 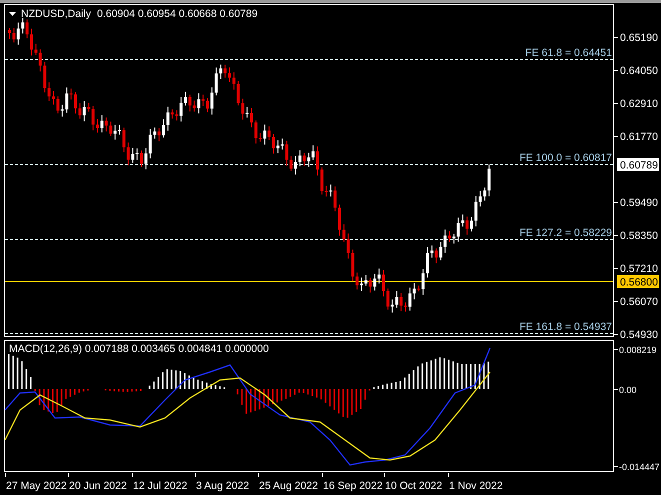 I want to click on price-tick-label: 0.62910, so click(x=639, y=104).